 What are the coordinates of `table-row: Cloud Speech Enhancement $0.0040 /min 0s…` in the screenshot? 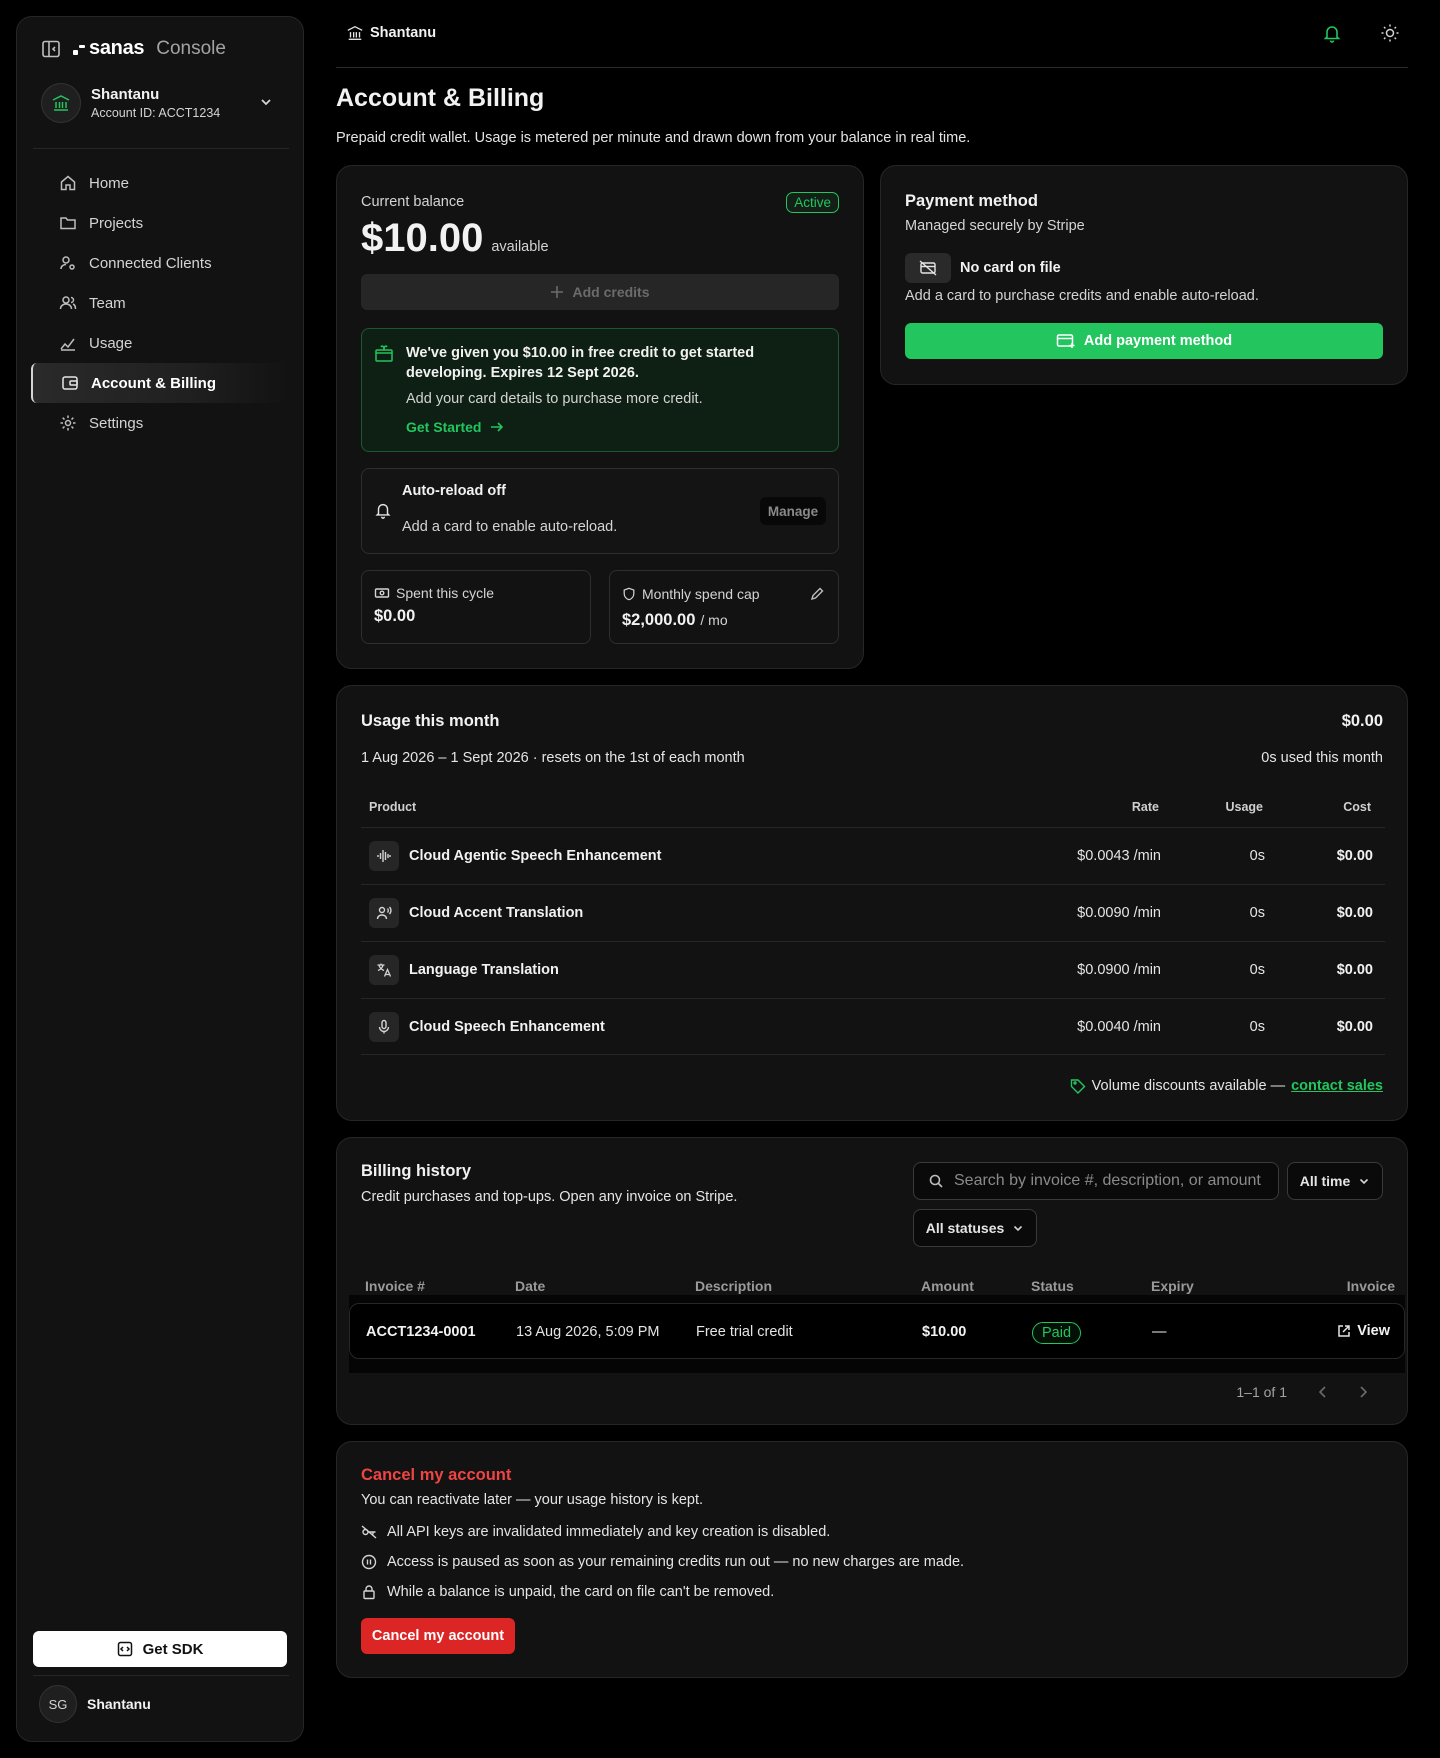 It's located at (873, 1026).